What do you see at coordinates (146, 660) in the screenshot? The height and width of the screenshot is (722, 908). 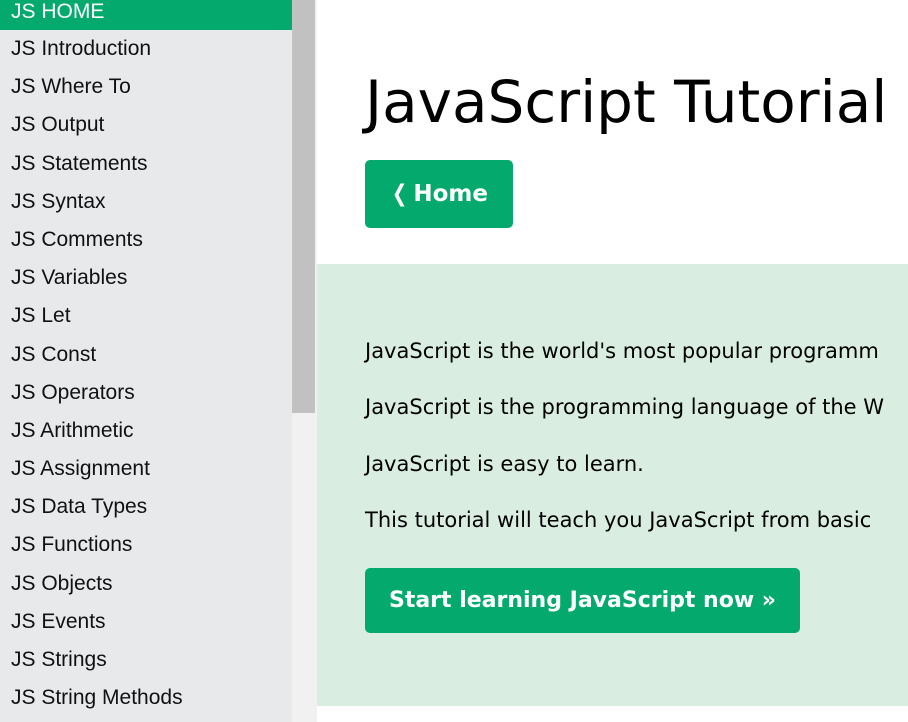 I see `sidebar-item-js-strings: JS Strings` at bounding box center [146, 660].